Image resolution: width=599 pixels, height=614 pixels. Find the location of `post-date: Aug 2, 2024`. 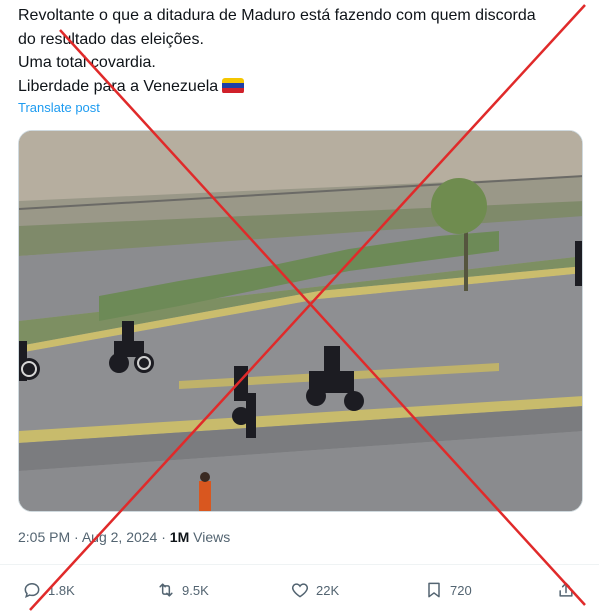

post-date: Aug 2, 2024 is located at coordinates (120, 537).